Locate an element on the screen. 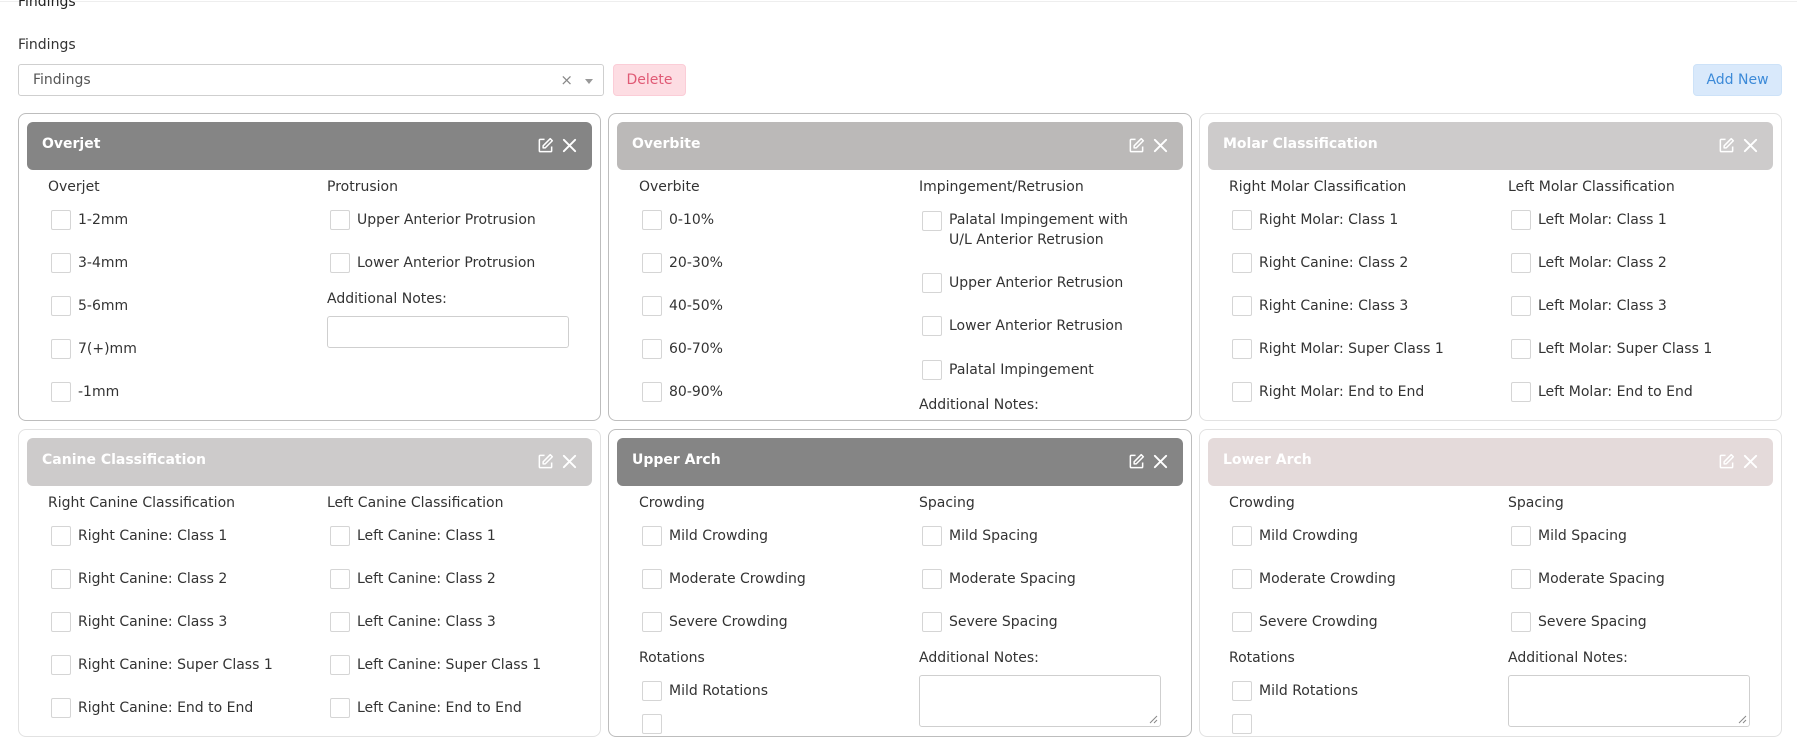  option-overbite-60-70: 60-70% is located at coordinates (774, 349).